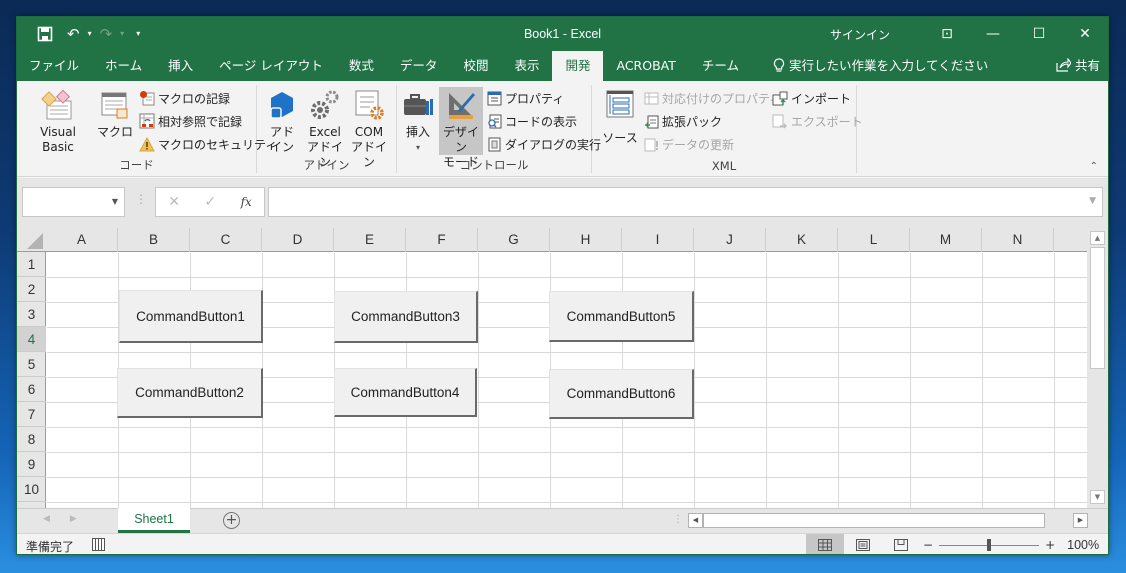  What do you see at coordinates (1070, 240) in the screenshot?
I see `column-header-o-partial` at bounding box center [1070, 240].